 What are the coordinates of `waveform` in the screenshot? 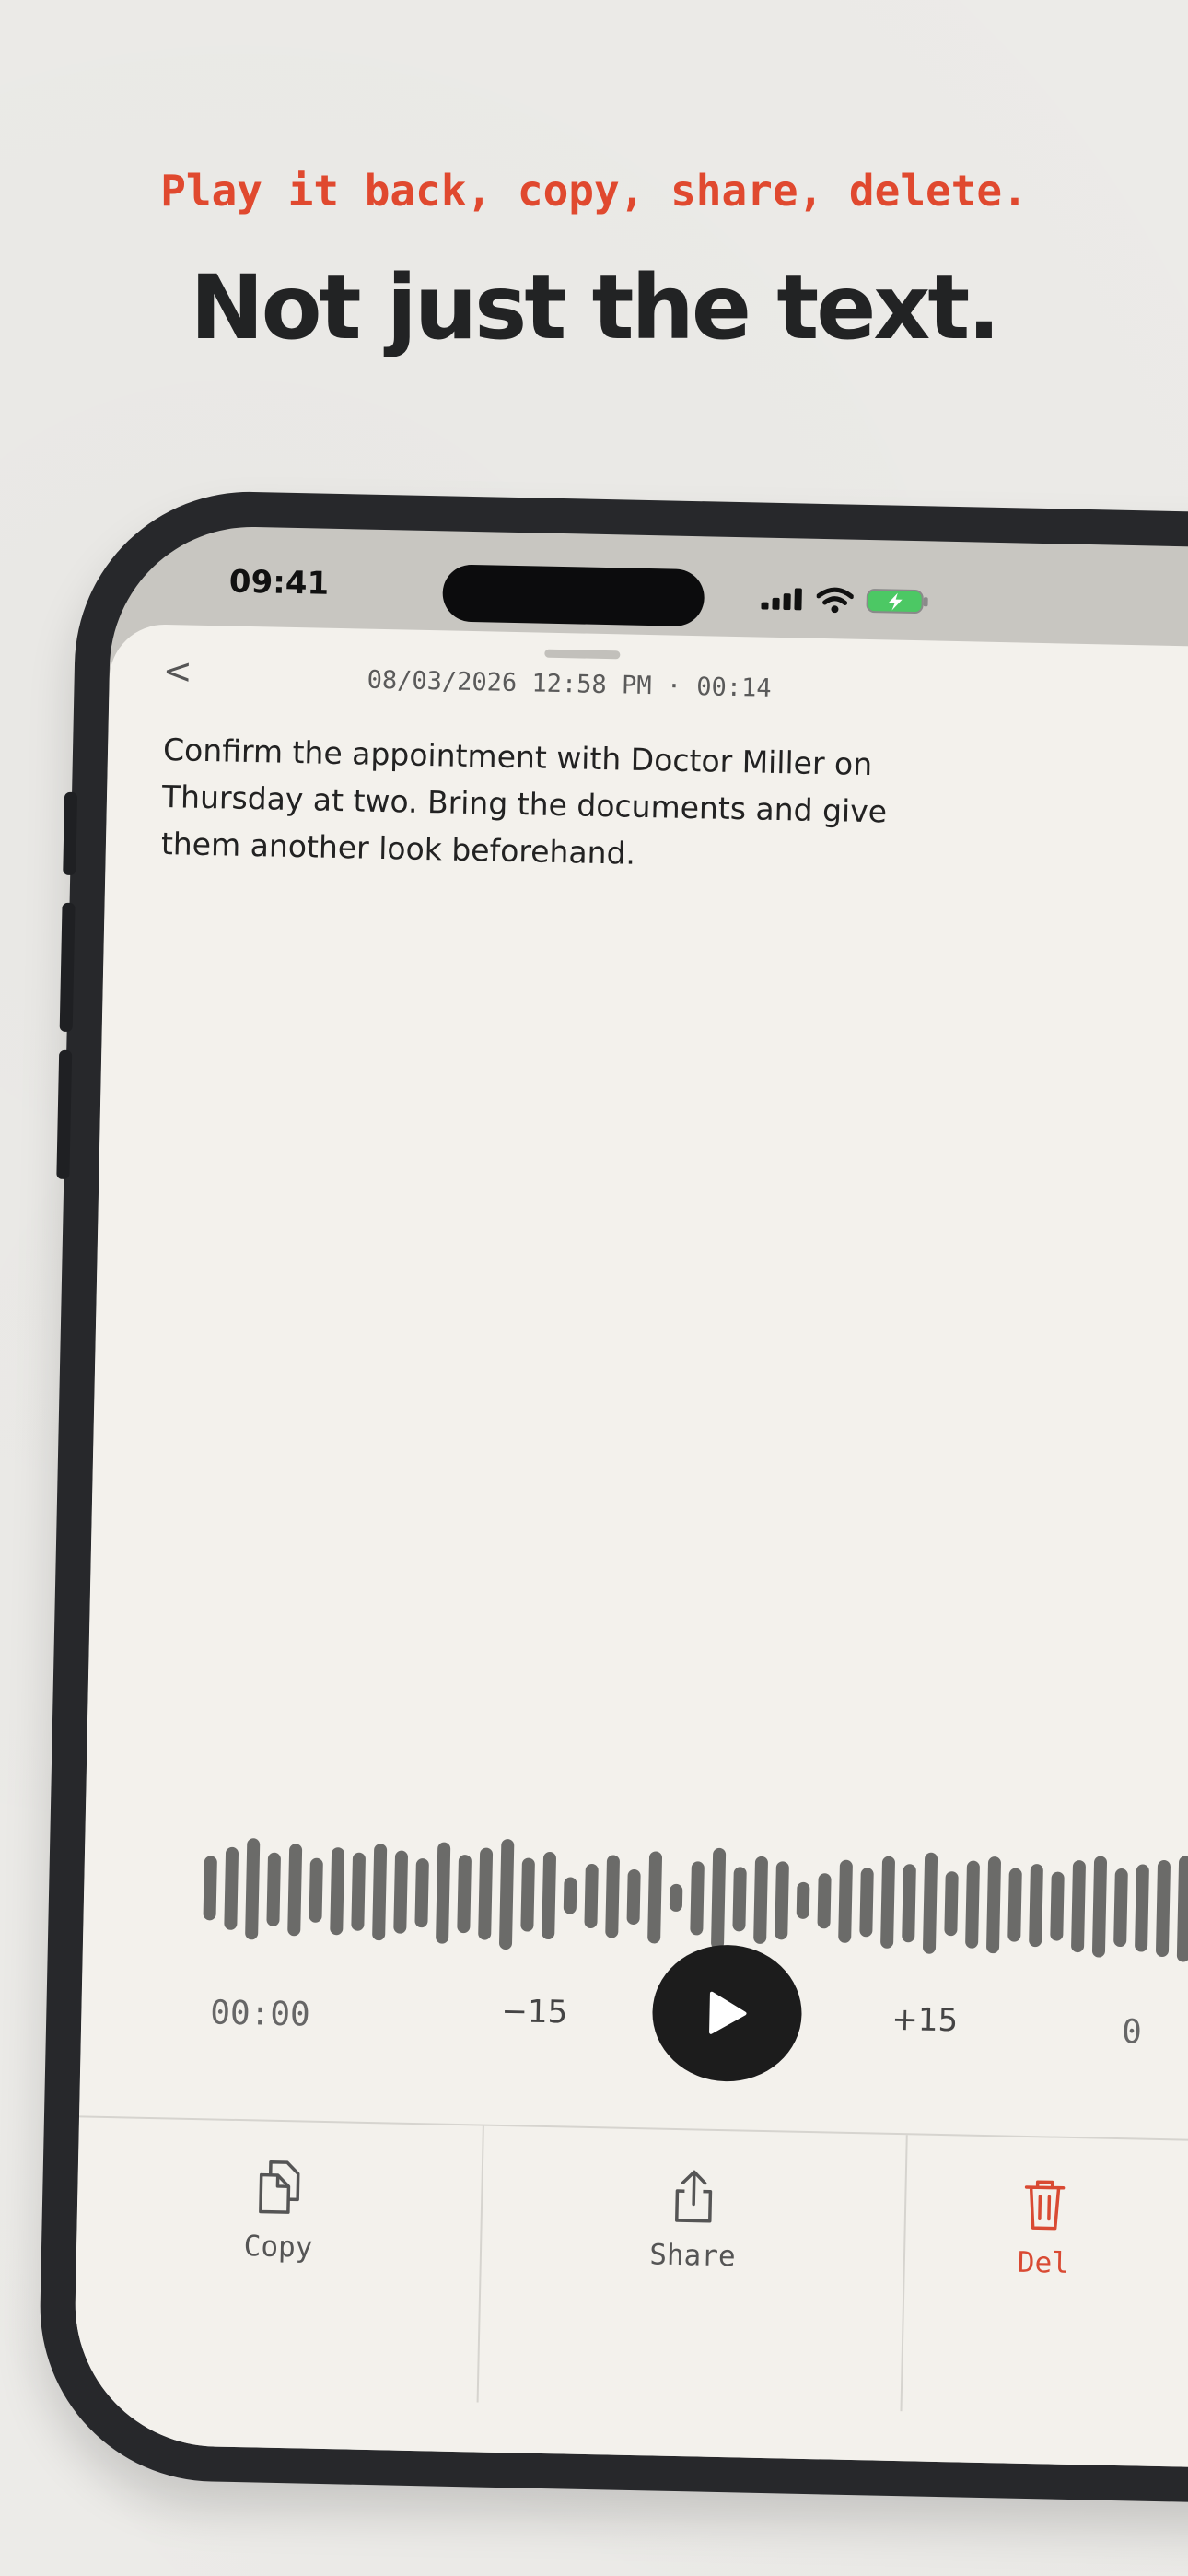 It's located at (695, 1899).